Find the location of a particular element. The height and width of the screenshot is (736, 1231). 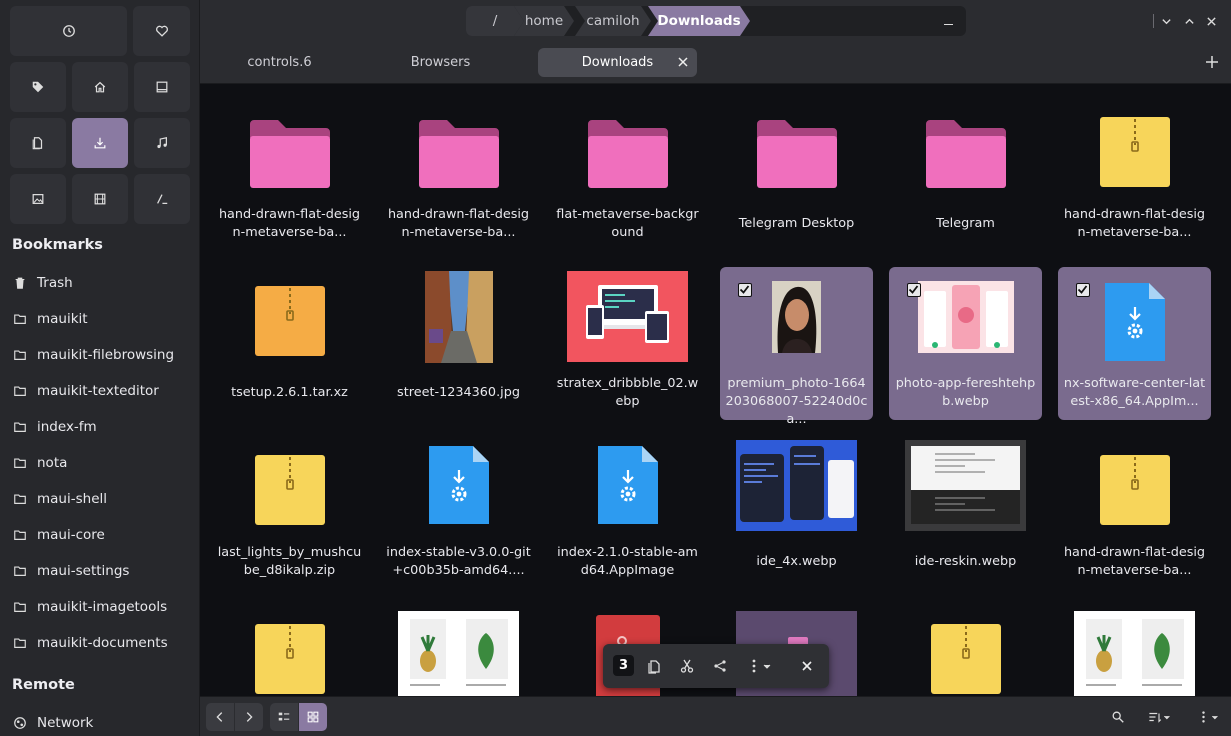

tags-button is located at coordinates (38, 87).